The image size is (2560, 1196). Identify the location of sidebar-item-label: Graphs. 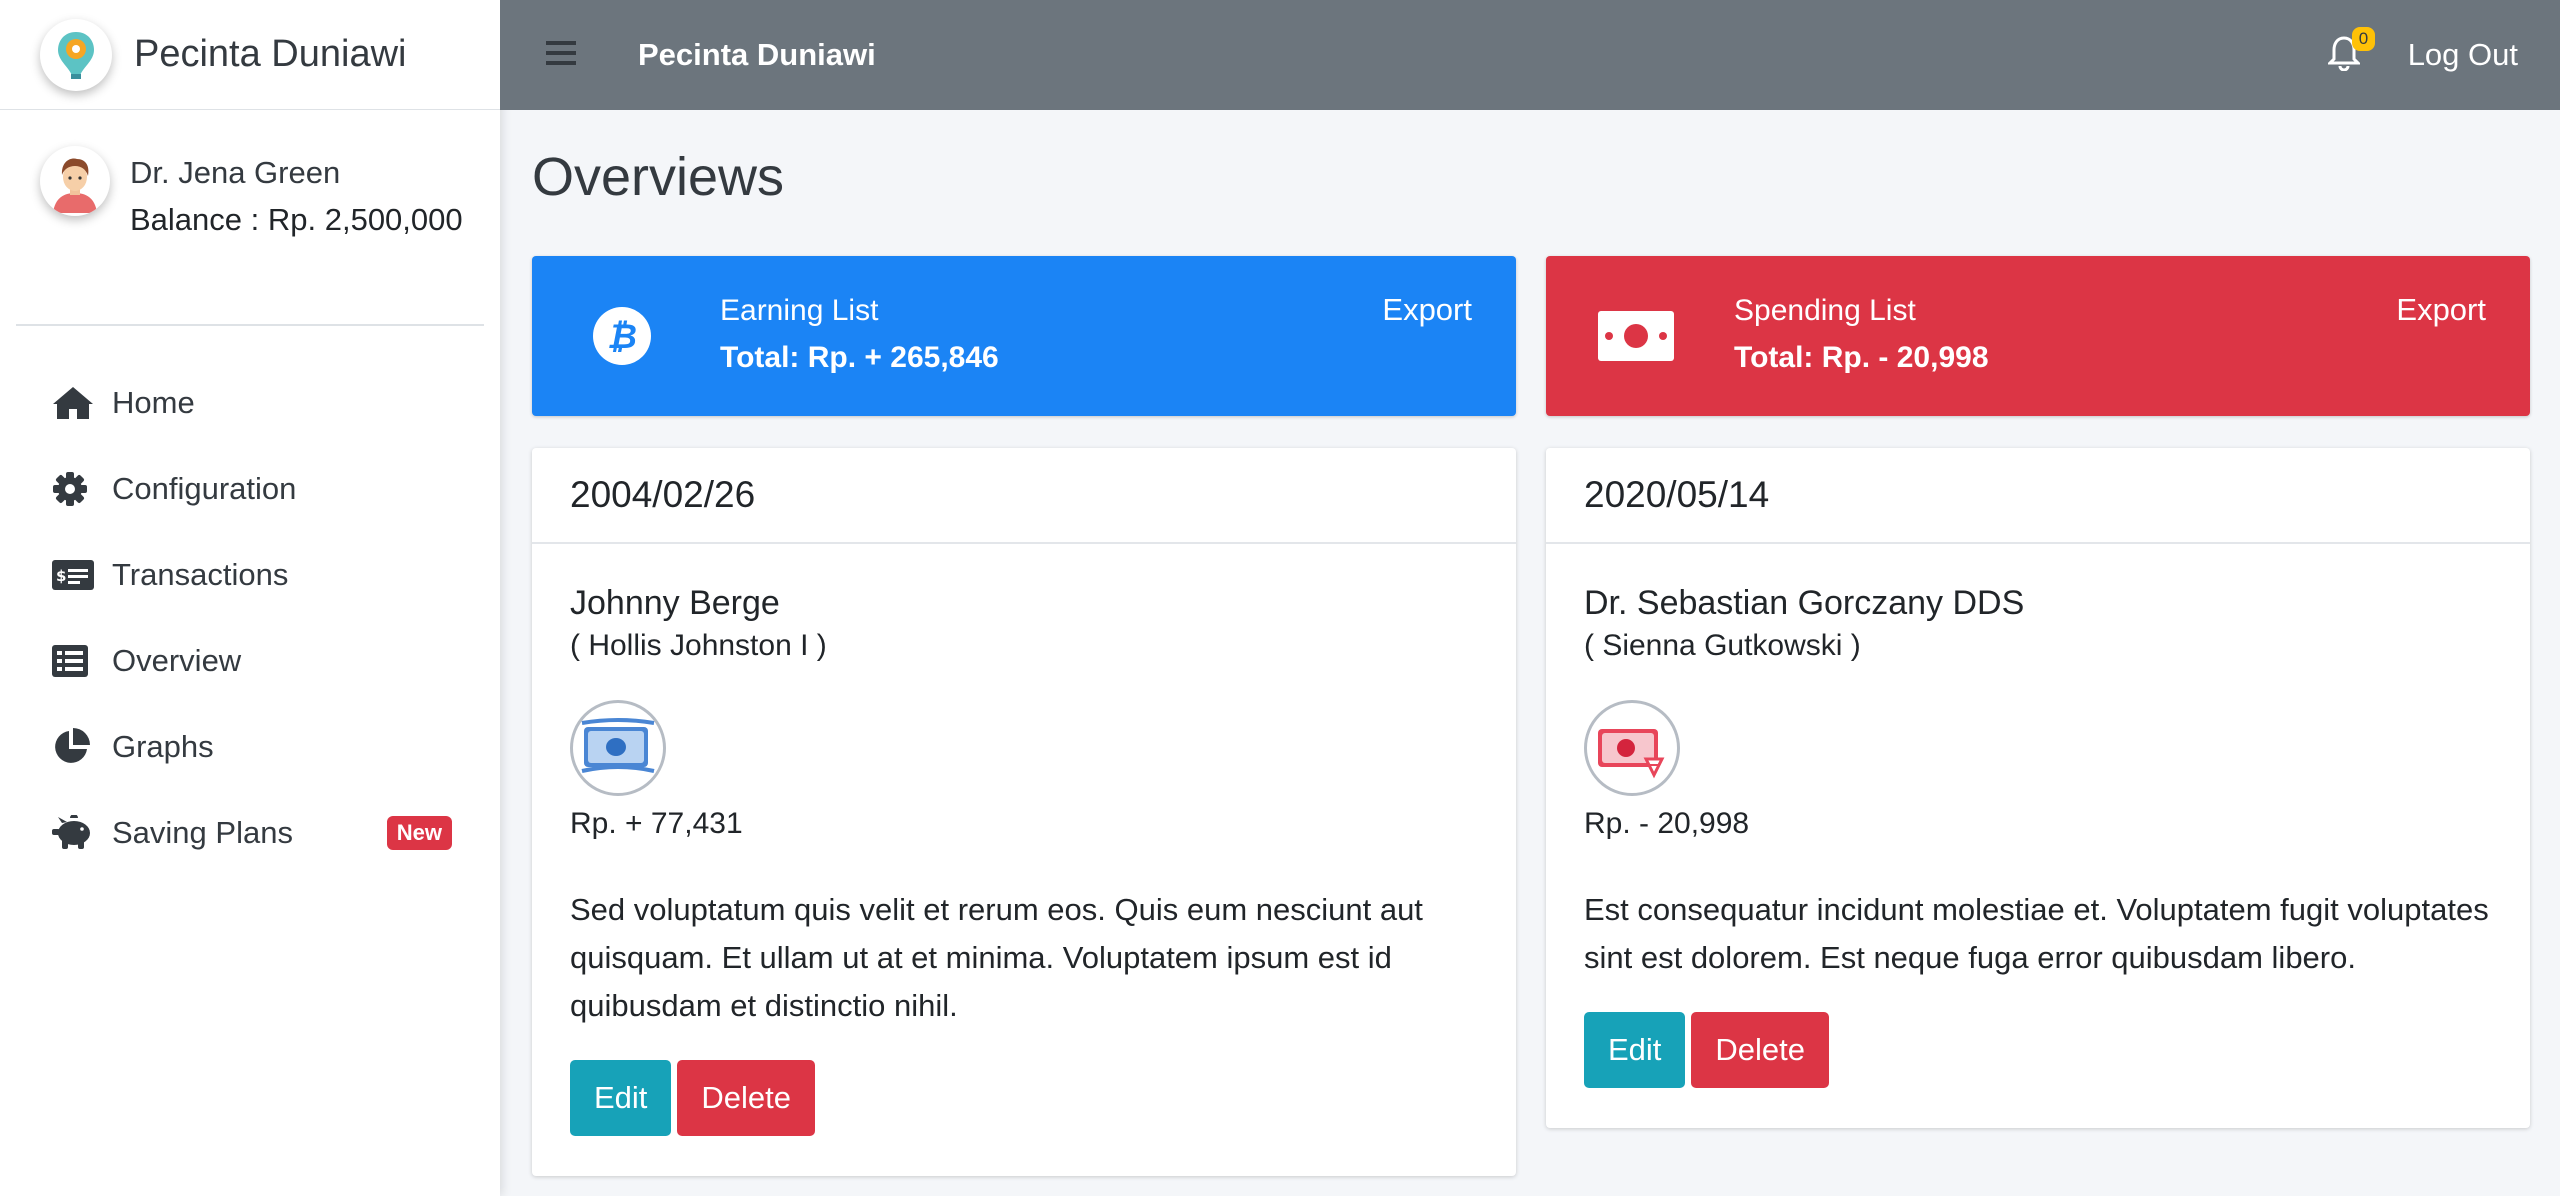
(163, 746).